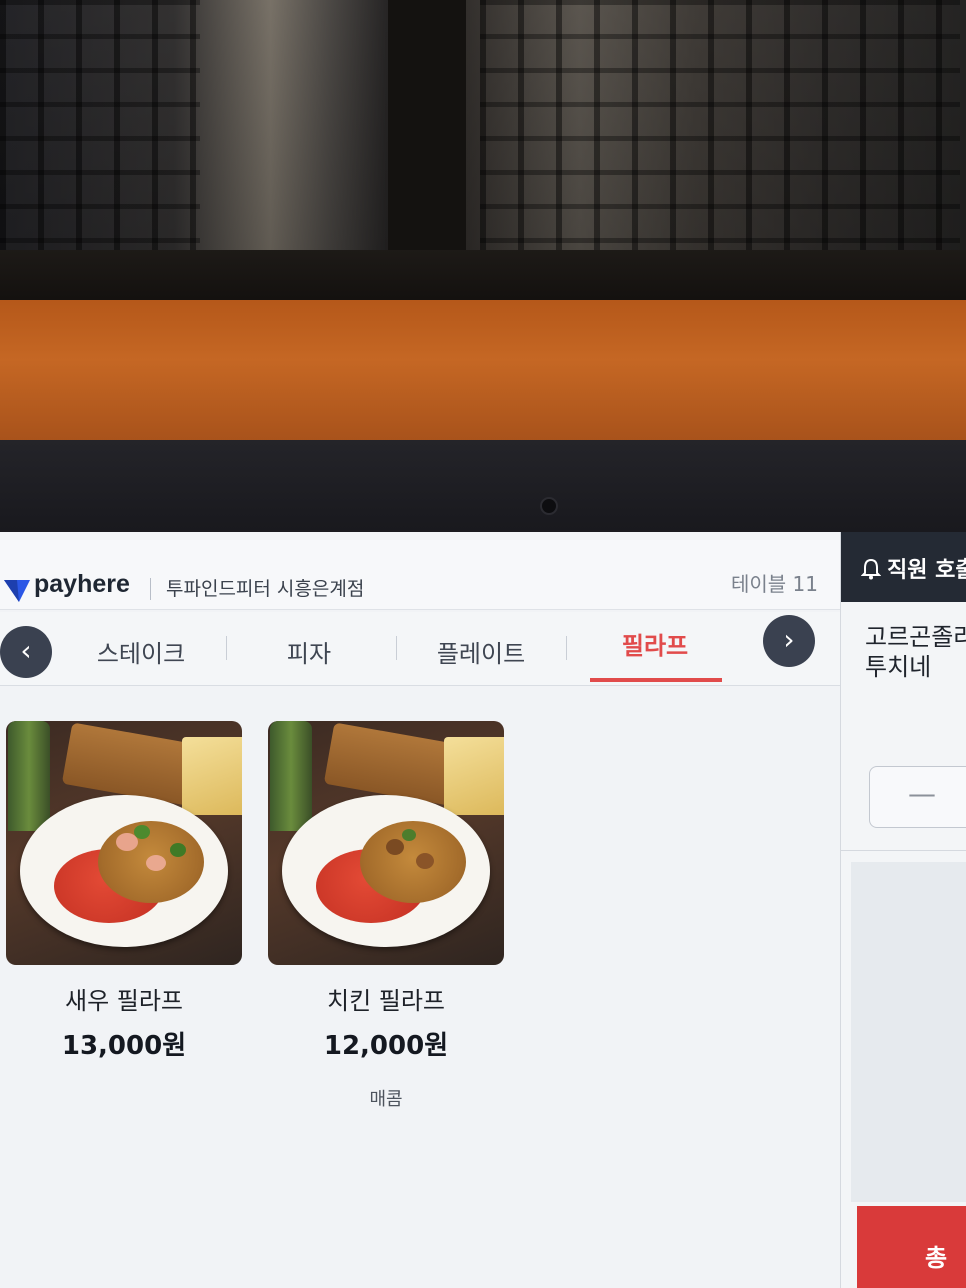 Image resolution: width=966 pixels, height=1288 pixels. I want to click on product-name: 새우 필라프, so click(124, 1001).